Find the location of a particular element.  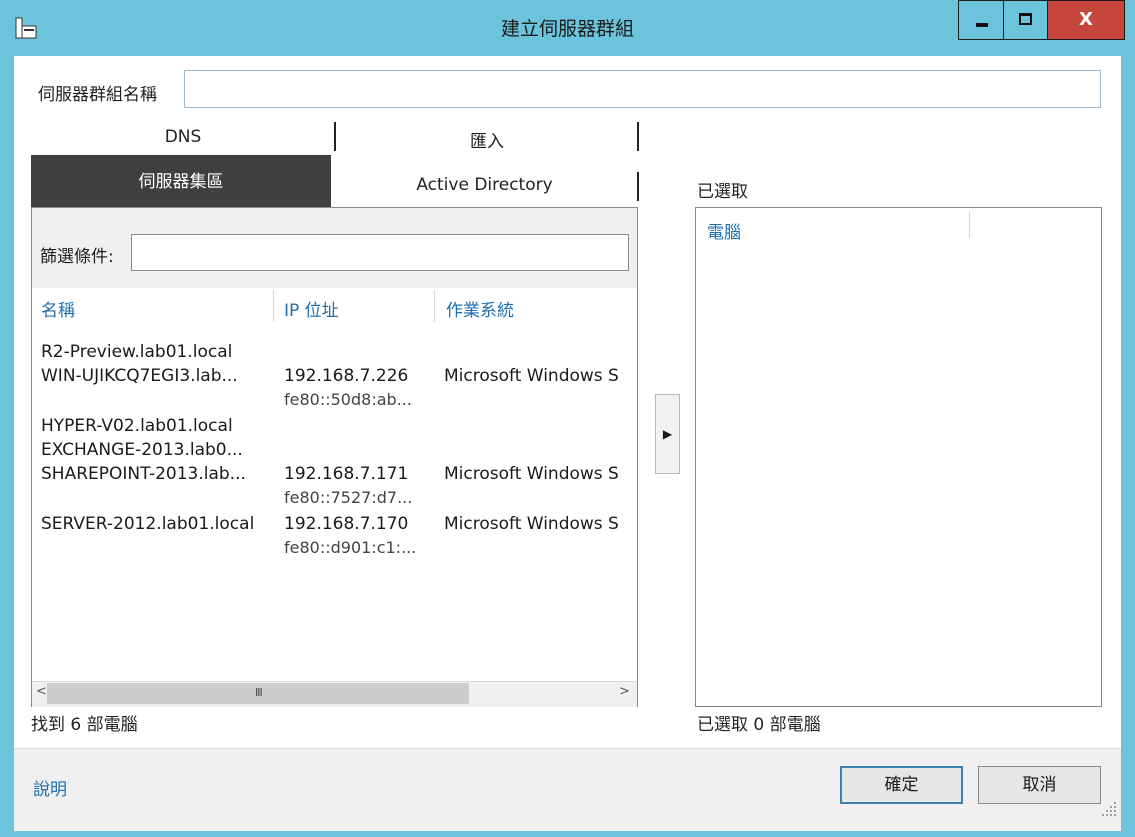

maximize-button is located at coordinates (1026, 20).